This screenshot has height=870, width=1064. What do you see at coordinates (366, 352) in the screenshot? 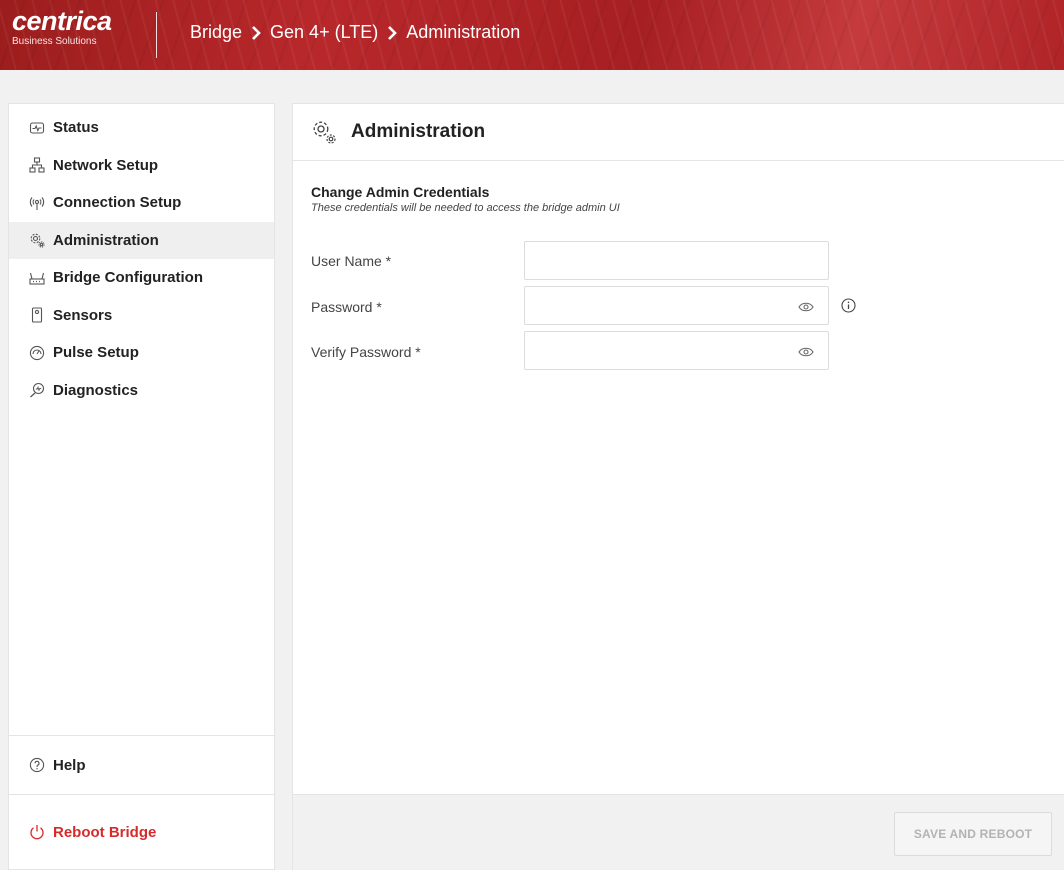
I see `verify-password-label: Verify Password *` at bounding box center [366, 352].